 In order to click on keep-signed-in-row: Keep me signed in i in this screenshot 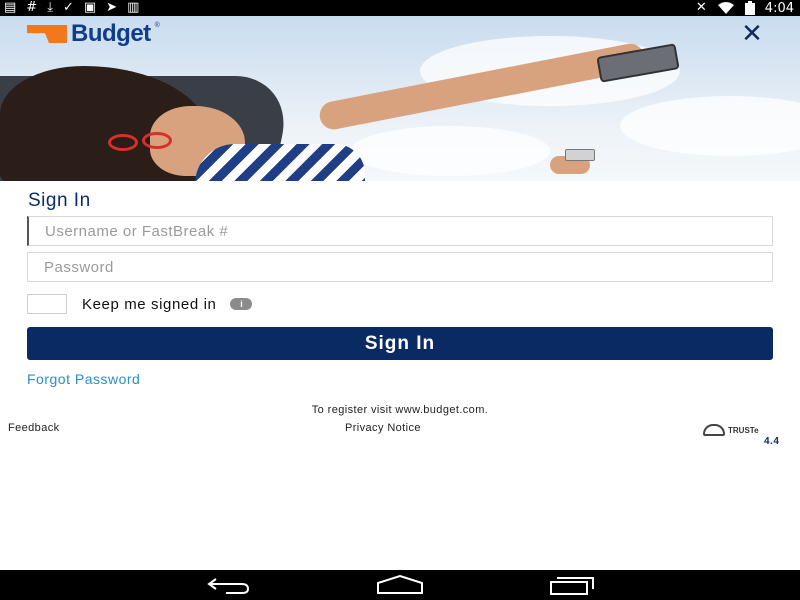, I will do `click(140, 304)`.